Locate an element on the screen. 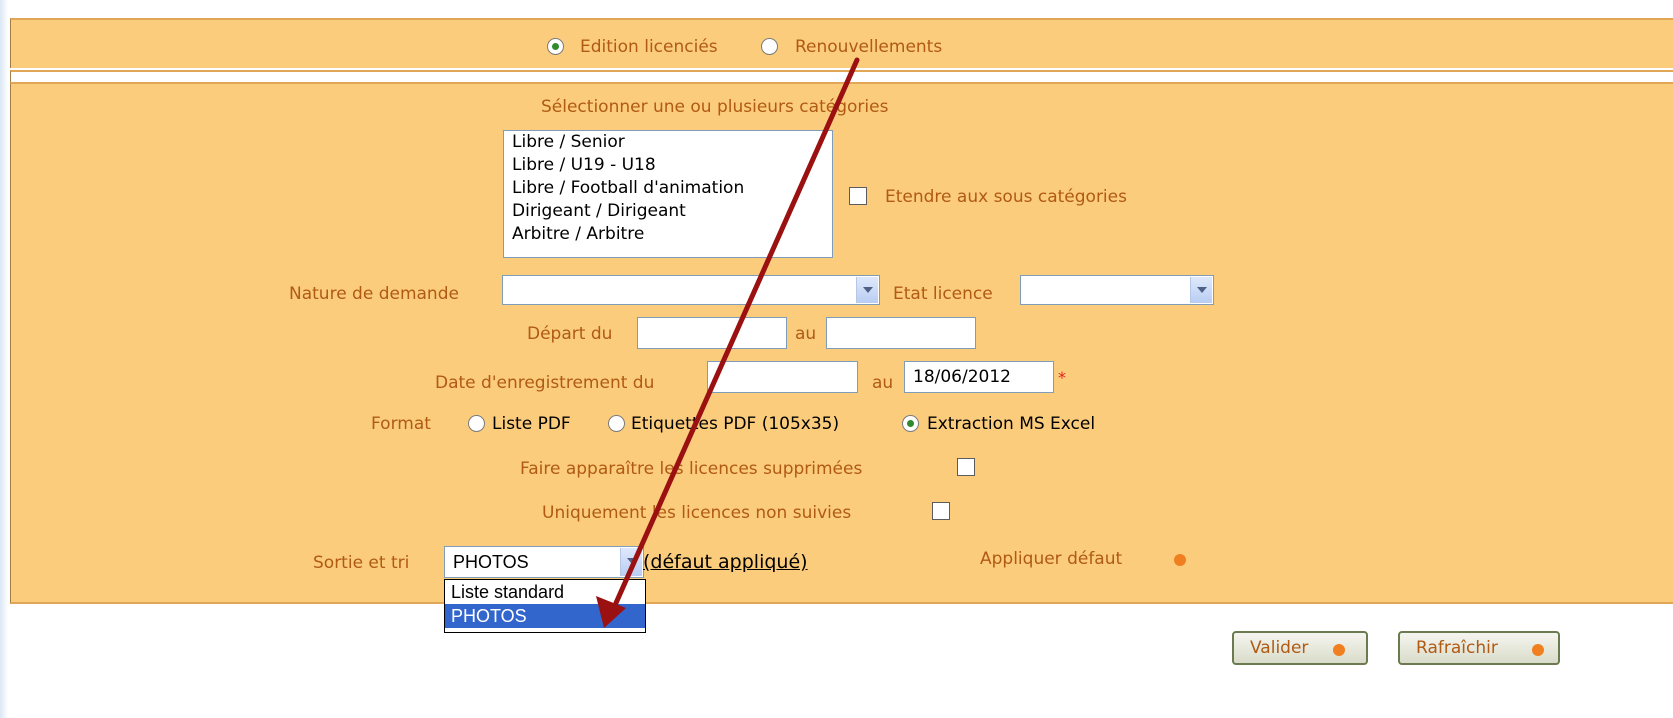 The image size is (1673, 718). annotation-arrow-icon is located at coordinates (728, 342).